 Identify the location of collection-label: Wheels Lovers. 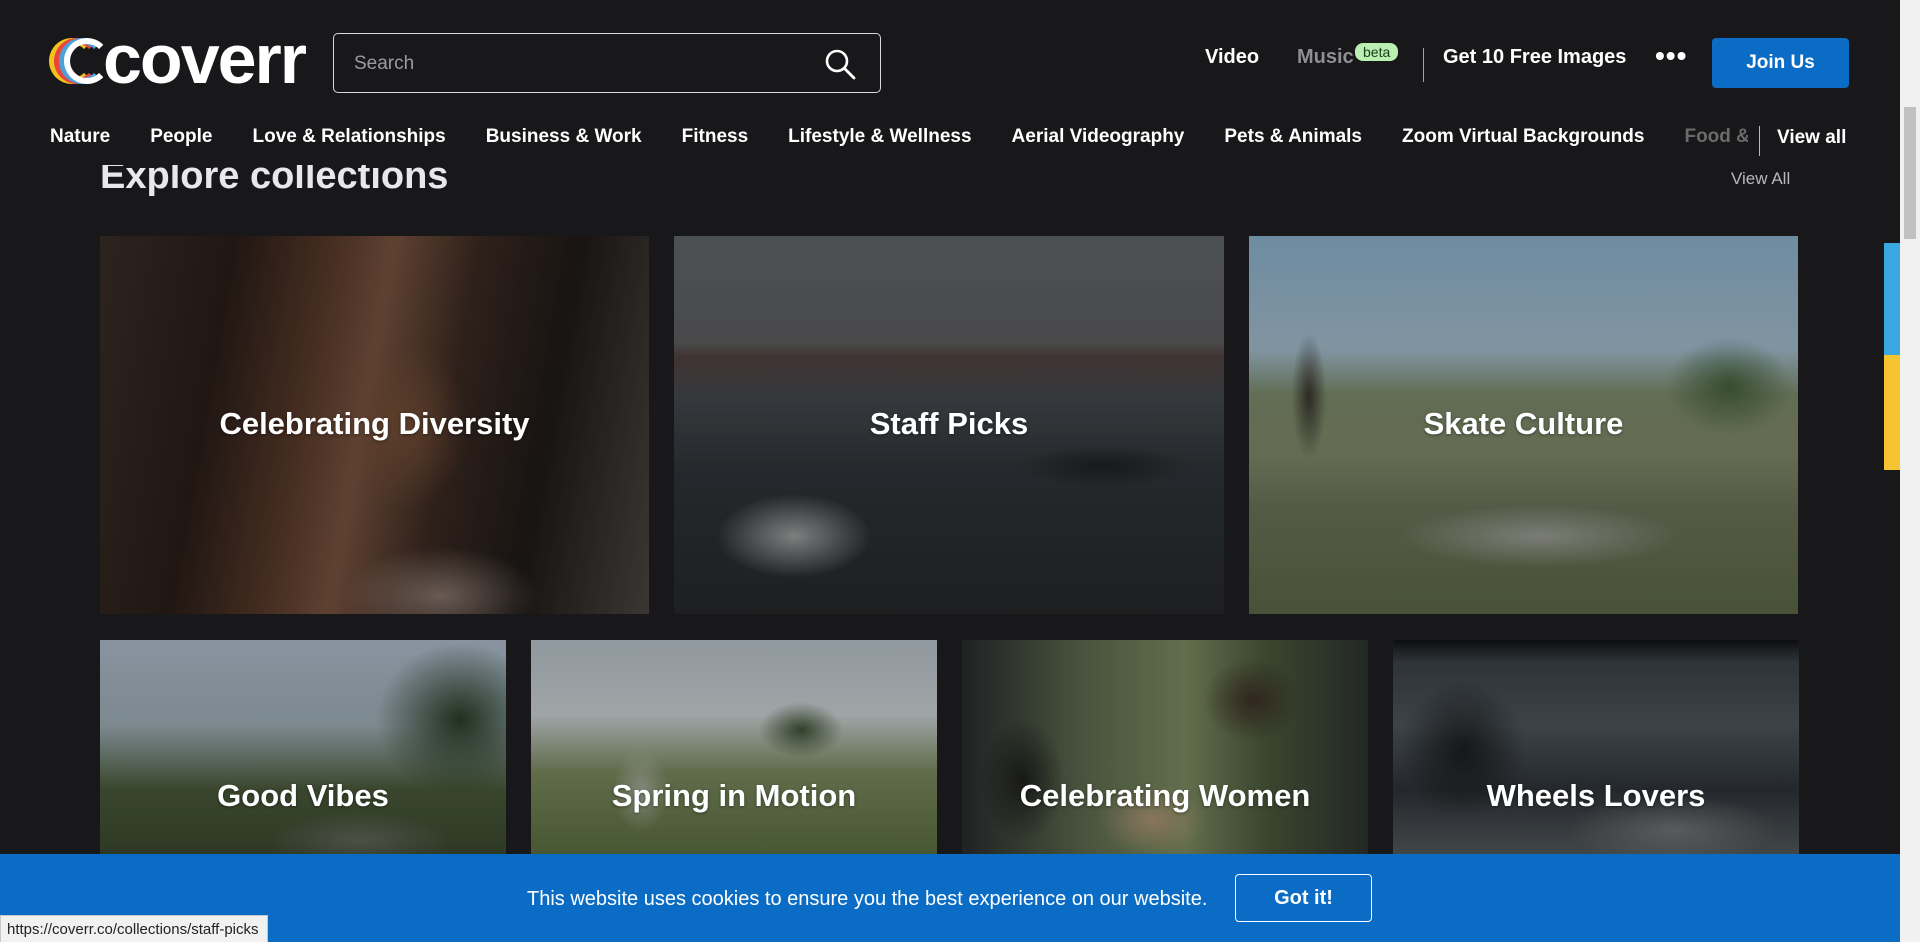
(1596, 795).